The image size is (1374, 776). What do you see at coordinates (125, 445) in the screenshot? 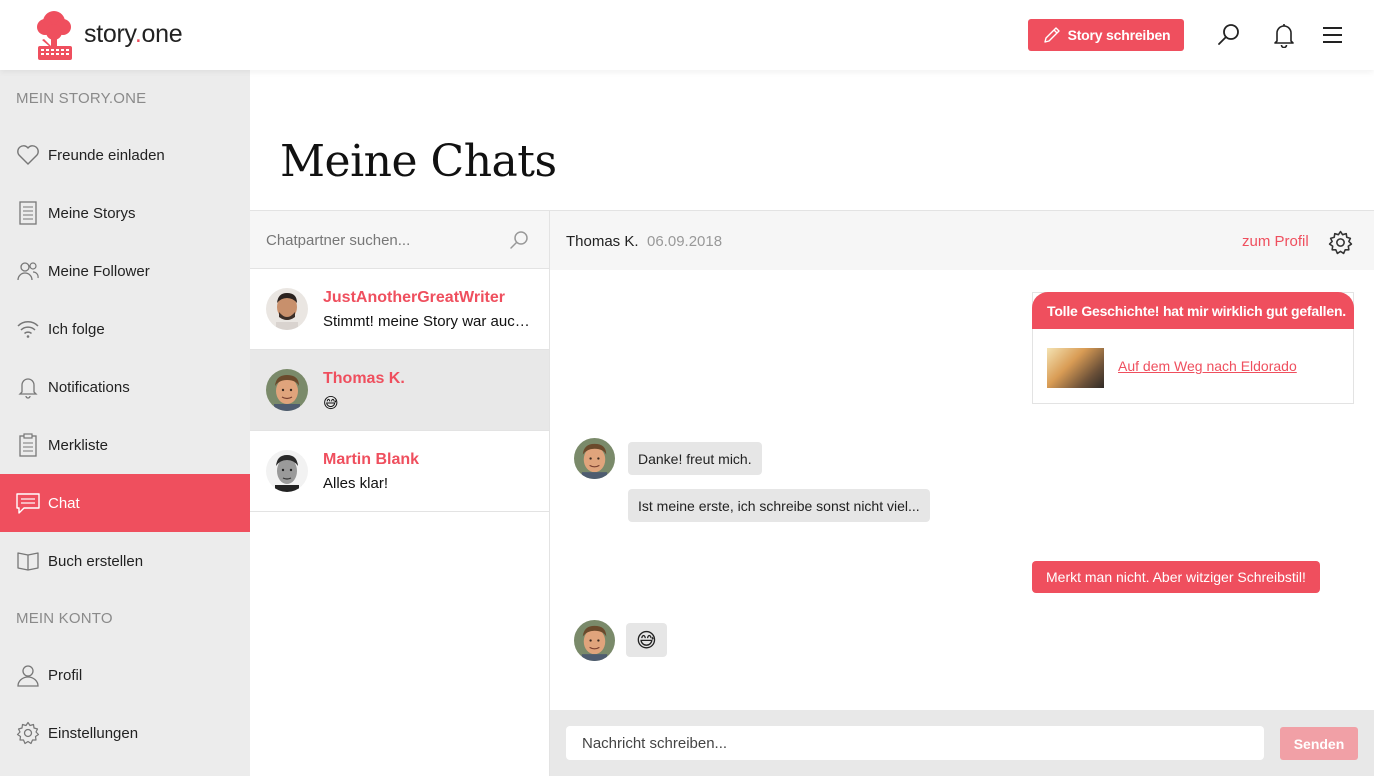
I see `sidebar-item-merkliste: Merkliste` at bounding box center [125, 445].